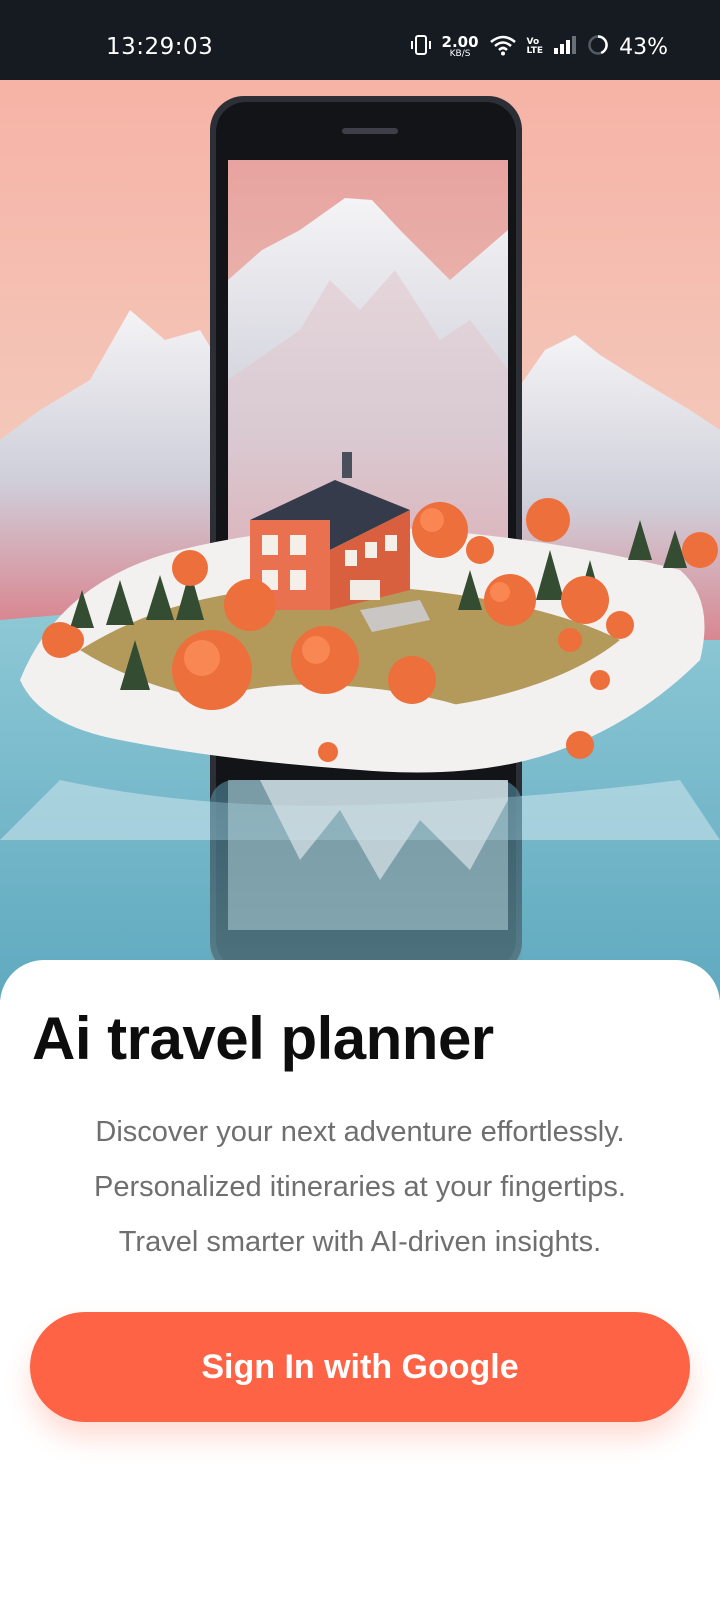 This screenshot has height=1600, width=720. I want to click on volte-indicator: Vo LTE, so click(535, 47).